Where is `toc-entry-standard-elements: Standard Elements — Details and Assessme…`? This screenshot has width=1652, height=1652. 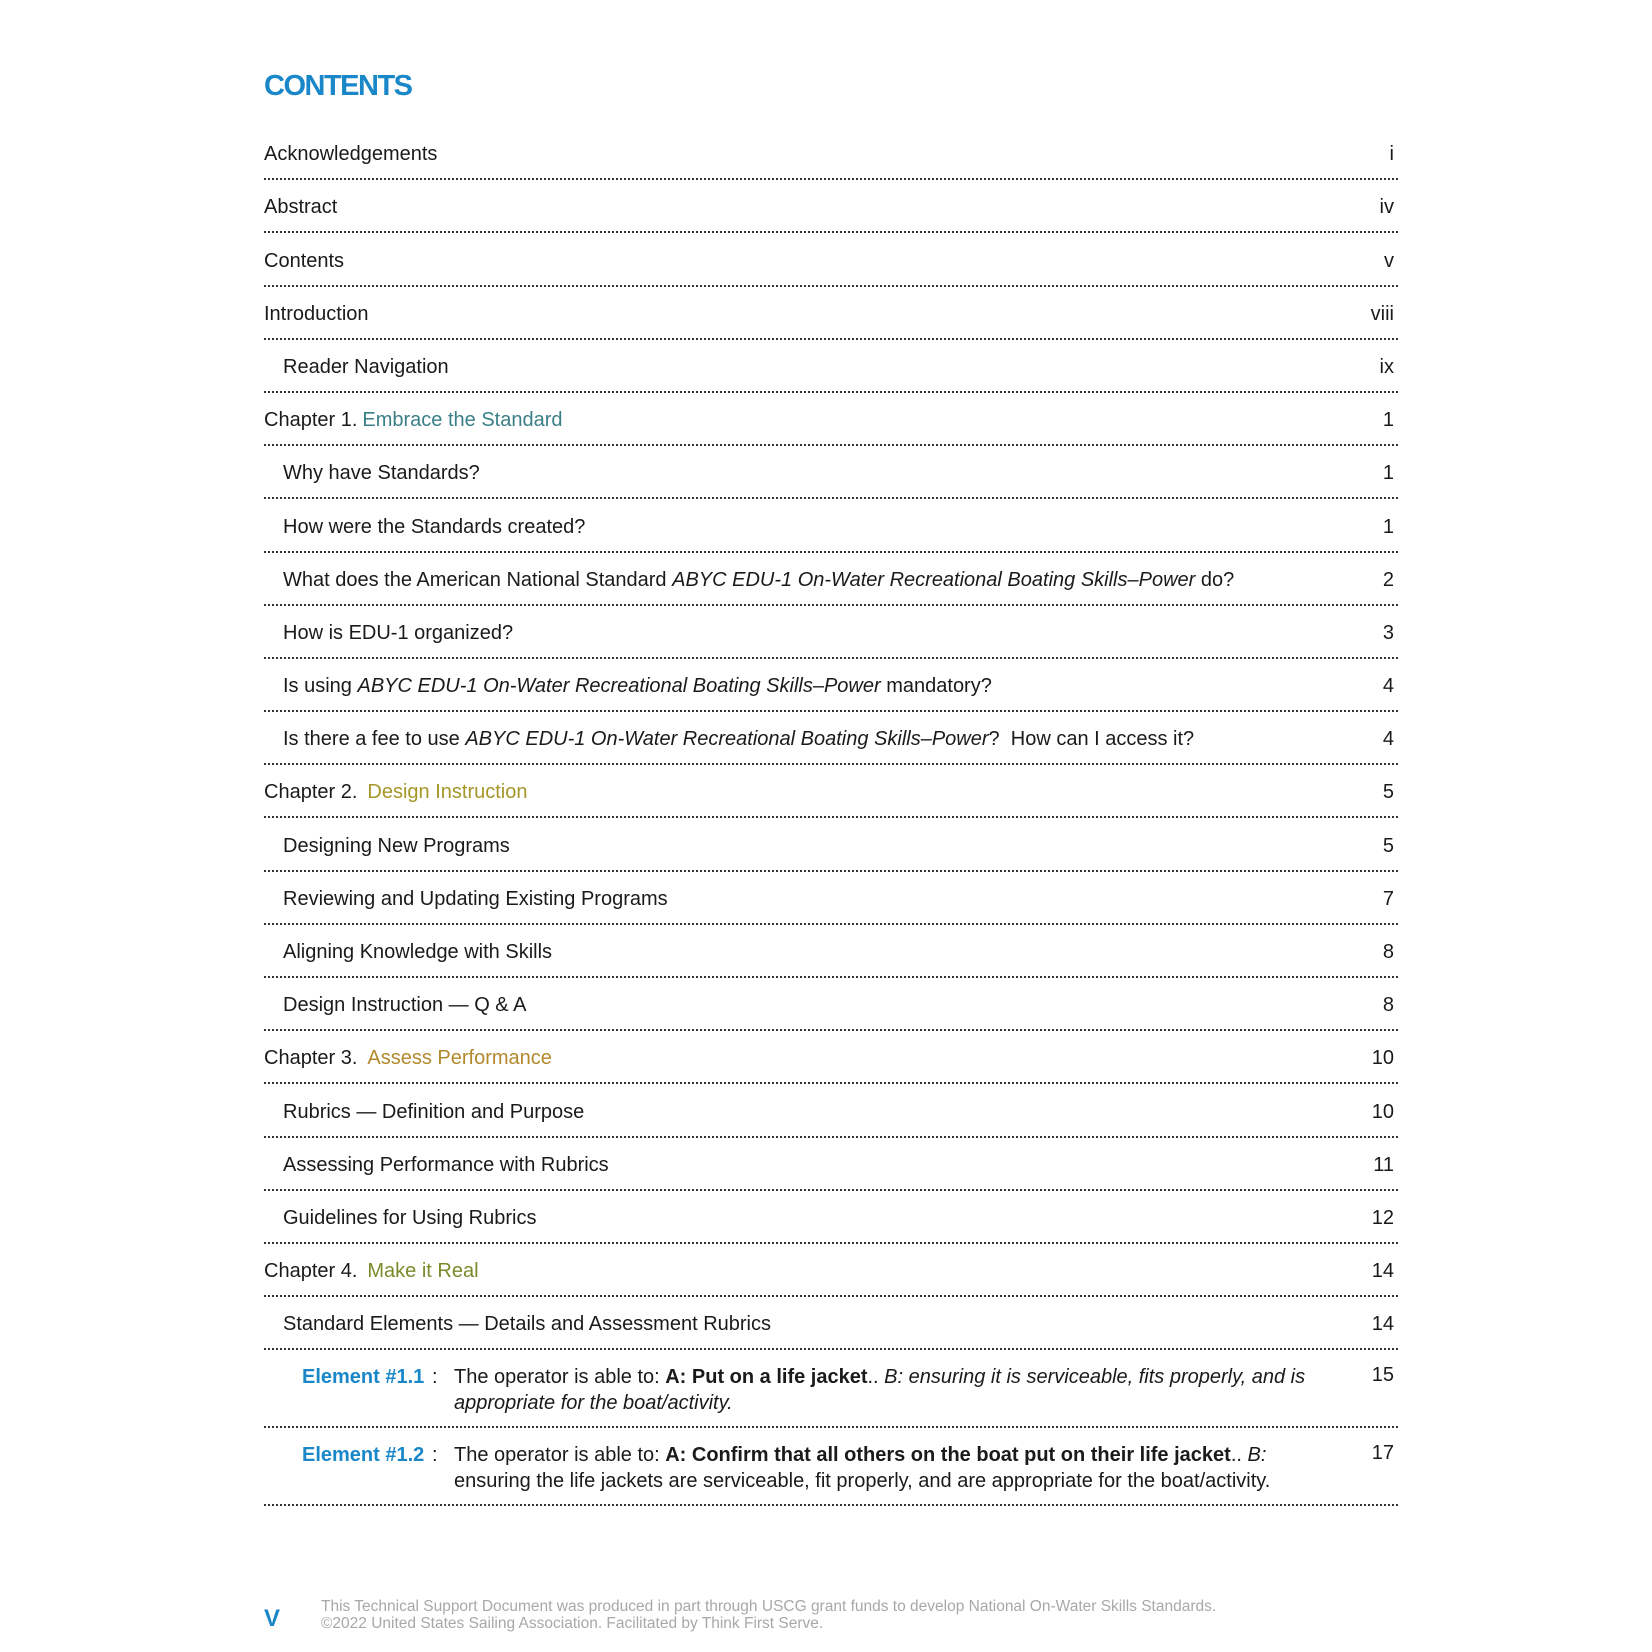 toc-entry-standard-elements: Standard Elements — Details and Assessme… is located at coordinates (831, 1324).